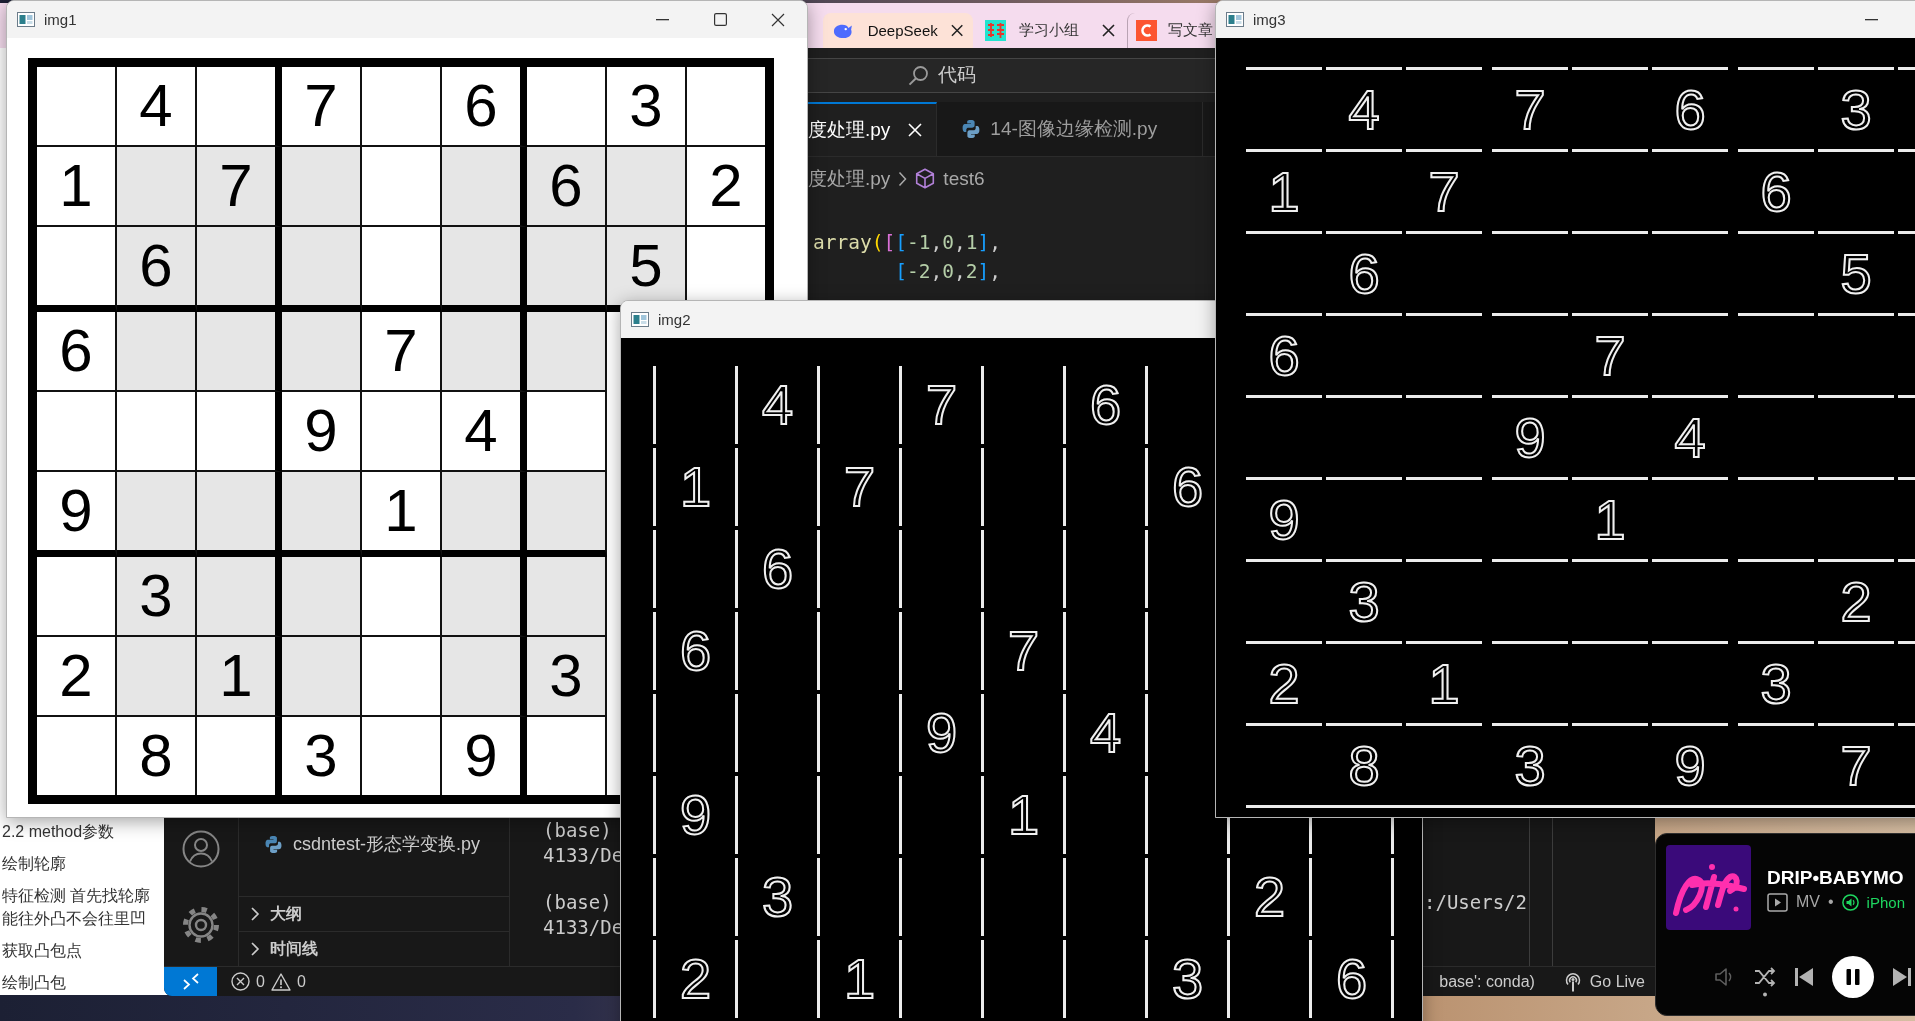 The height and width of the screenshot is (1021, 1915). Describe the element at coordinates (1853, 977) in the screenshot. I see `pause-icon` at that location.